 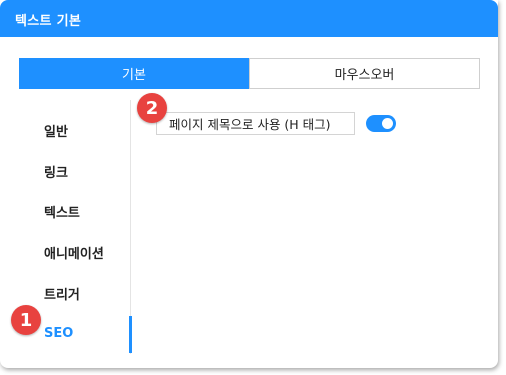 What do you see at coordinates (152, 108) in the screenshot?
I see `step-badge-2: 2` at bounding box center [152, 108].